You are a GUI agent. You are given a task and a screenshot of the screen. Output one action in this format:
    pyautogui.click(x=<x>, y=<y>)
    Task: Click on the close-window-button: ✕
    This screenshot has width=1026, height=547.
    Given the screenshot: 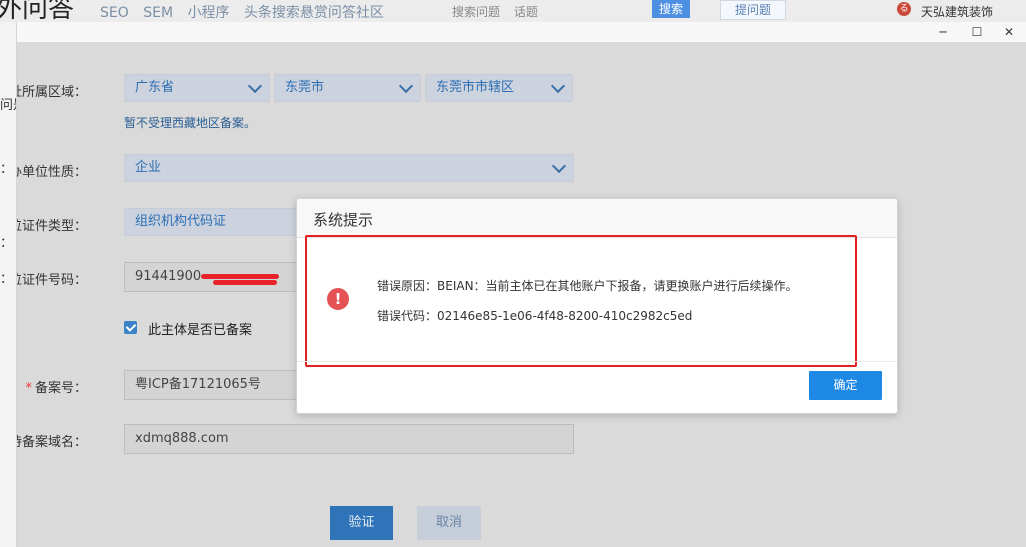 What is the action you would take?
    pyautogui.click(x=1009, y=32)
    